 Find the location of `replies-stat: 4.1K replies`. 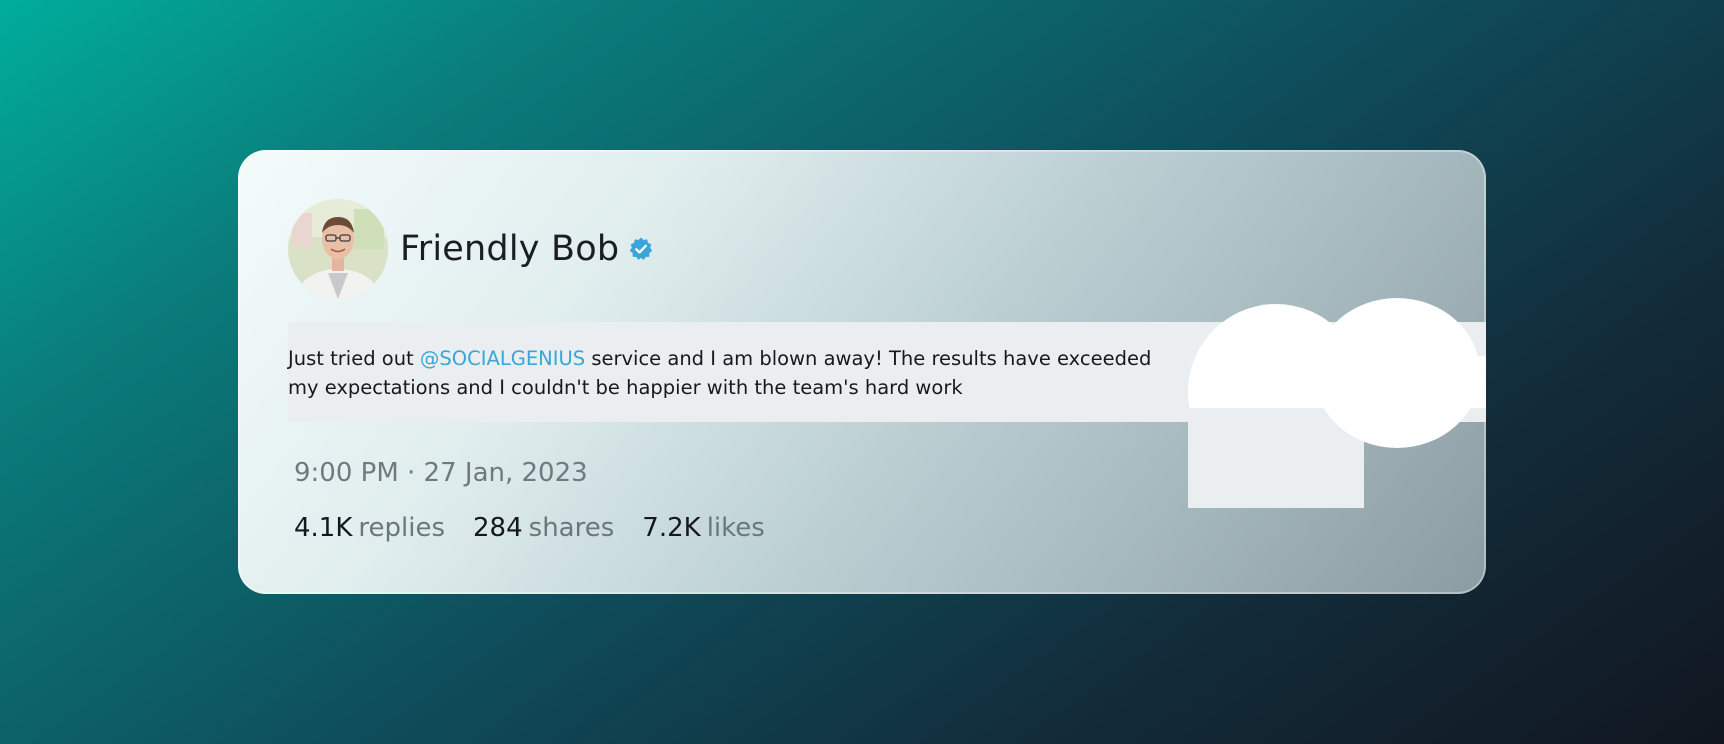

replies-stat: 4.1K replies is located at coordinates (369, 528).